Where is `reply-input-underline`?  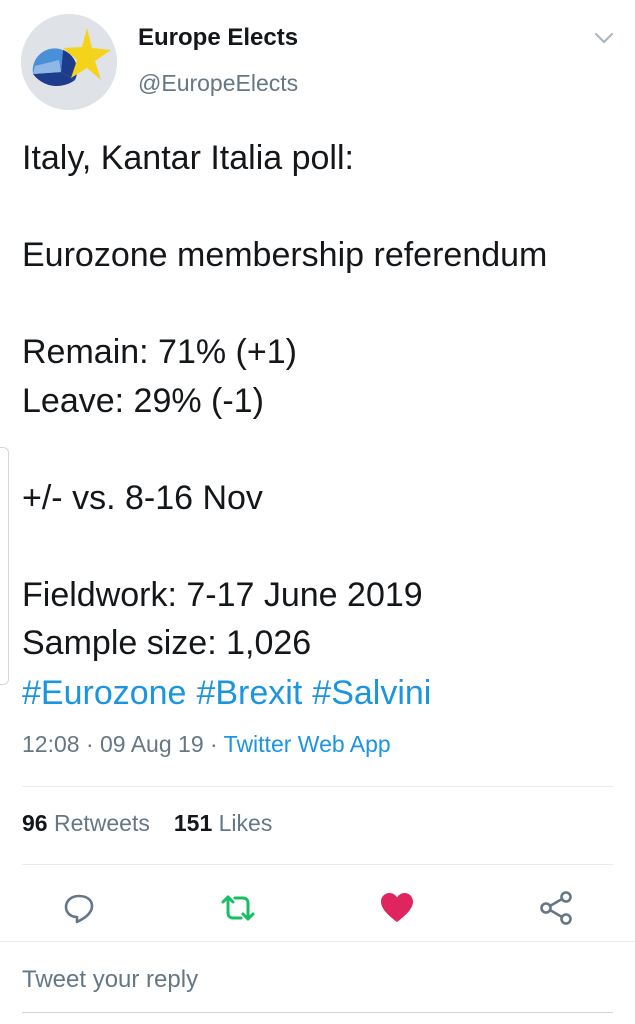
reply-input-underline is located at coordinates (317, 1012).